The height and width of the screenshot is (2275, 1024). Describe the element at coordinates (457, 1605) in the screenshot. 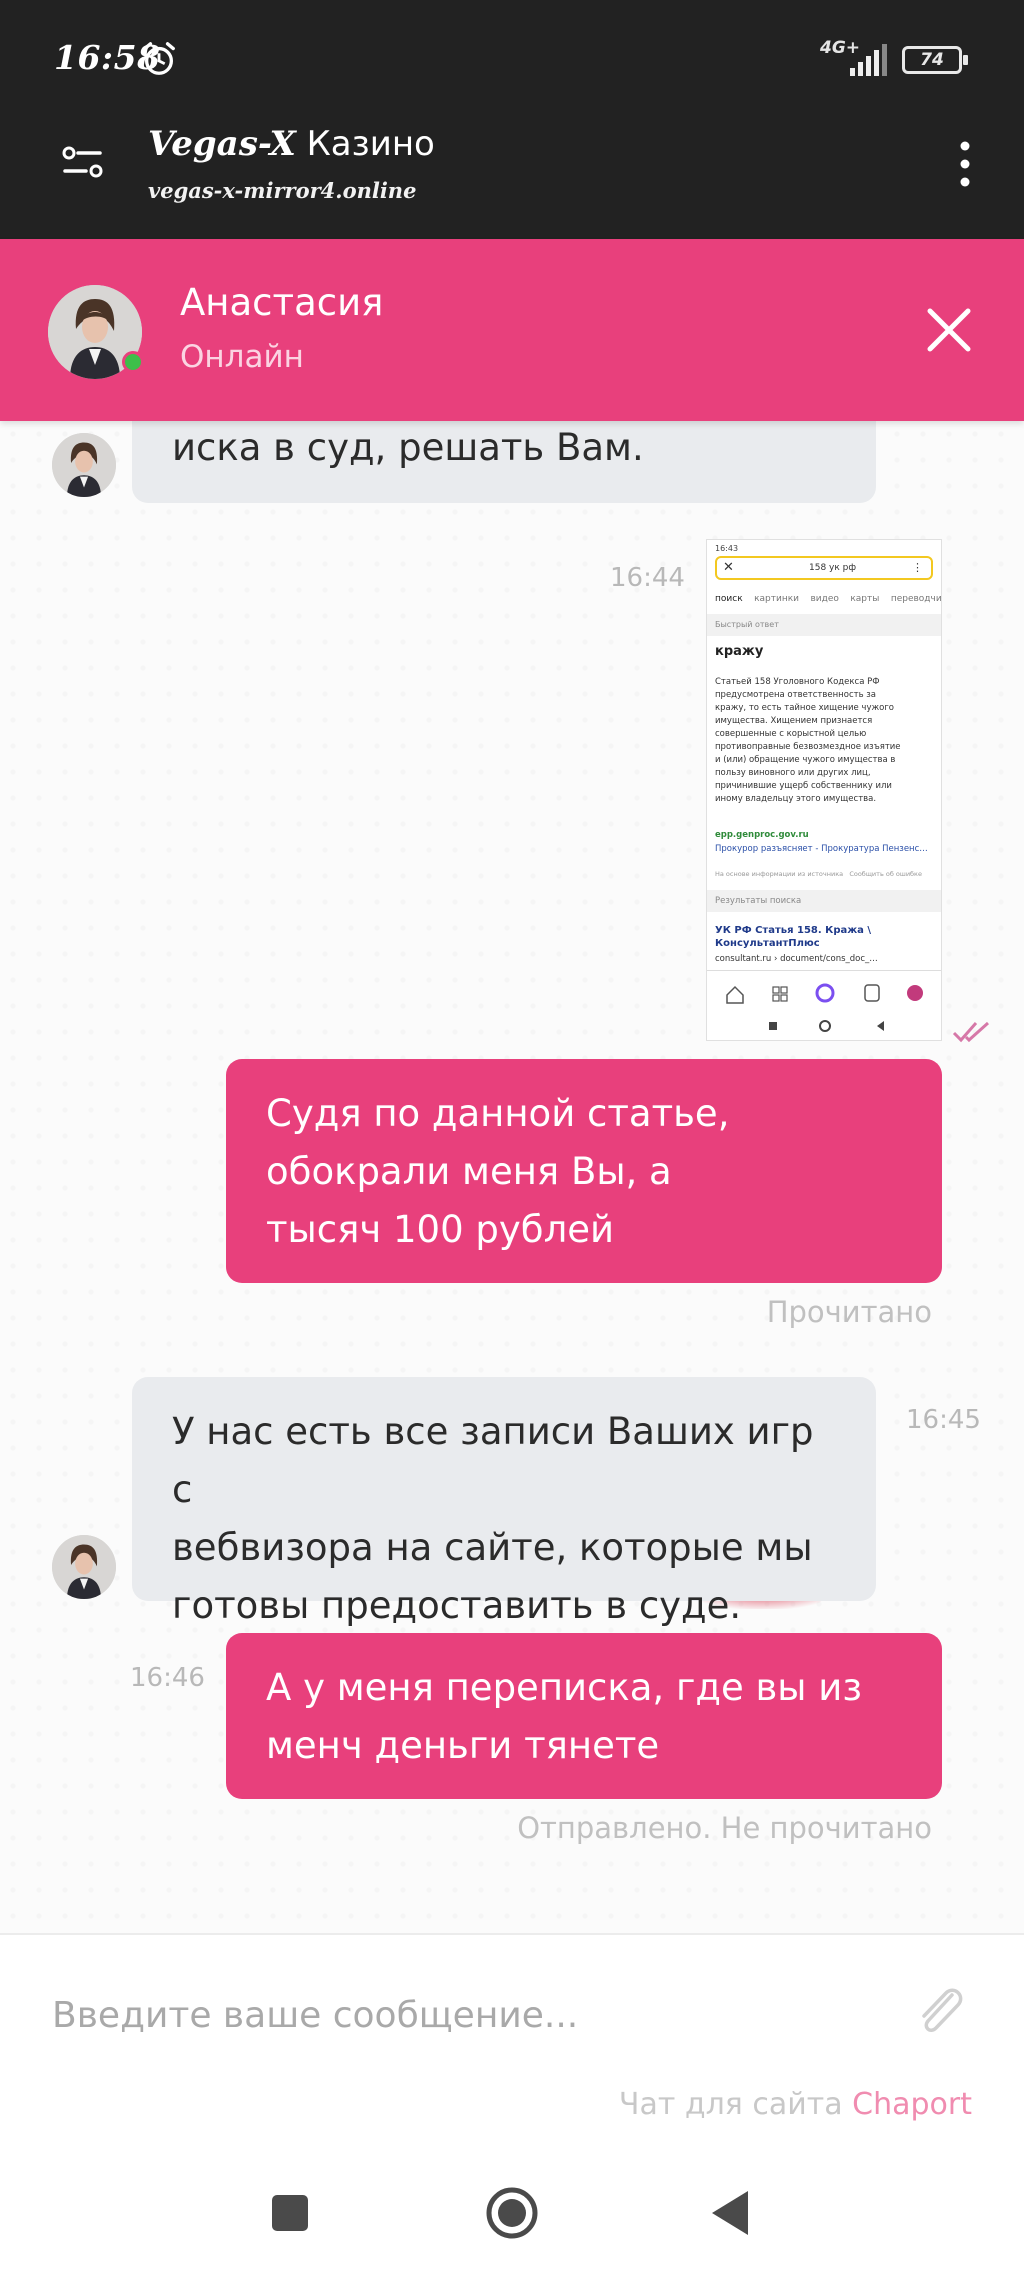

I see `message-line: готовы предоставить в суде.` at that location.